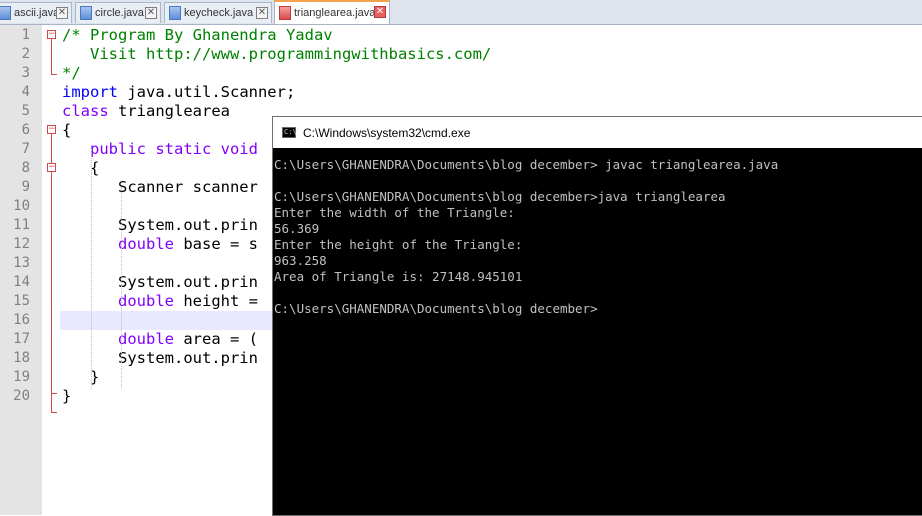 This screenshot has width=922, height=516. Describe the element at coordinates (21, 320) in the screenshot. I see `line-number: 16` at that location.